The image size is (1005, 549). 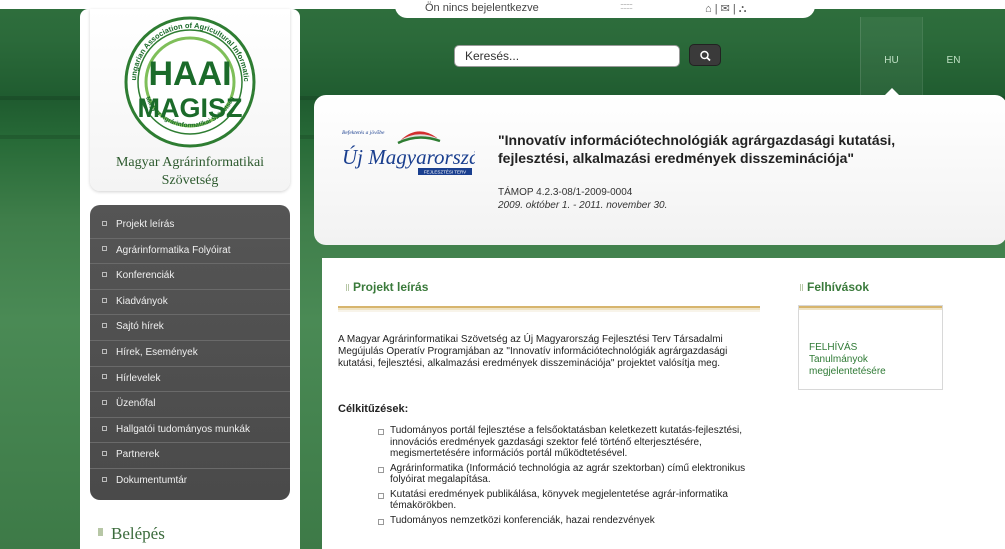 I want to click on sidebar-item-label: Kiadványok, so click(x=142, y=301).